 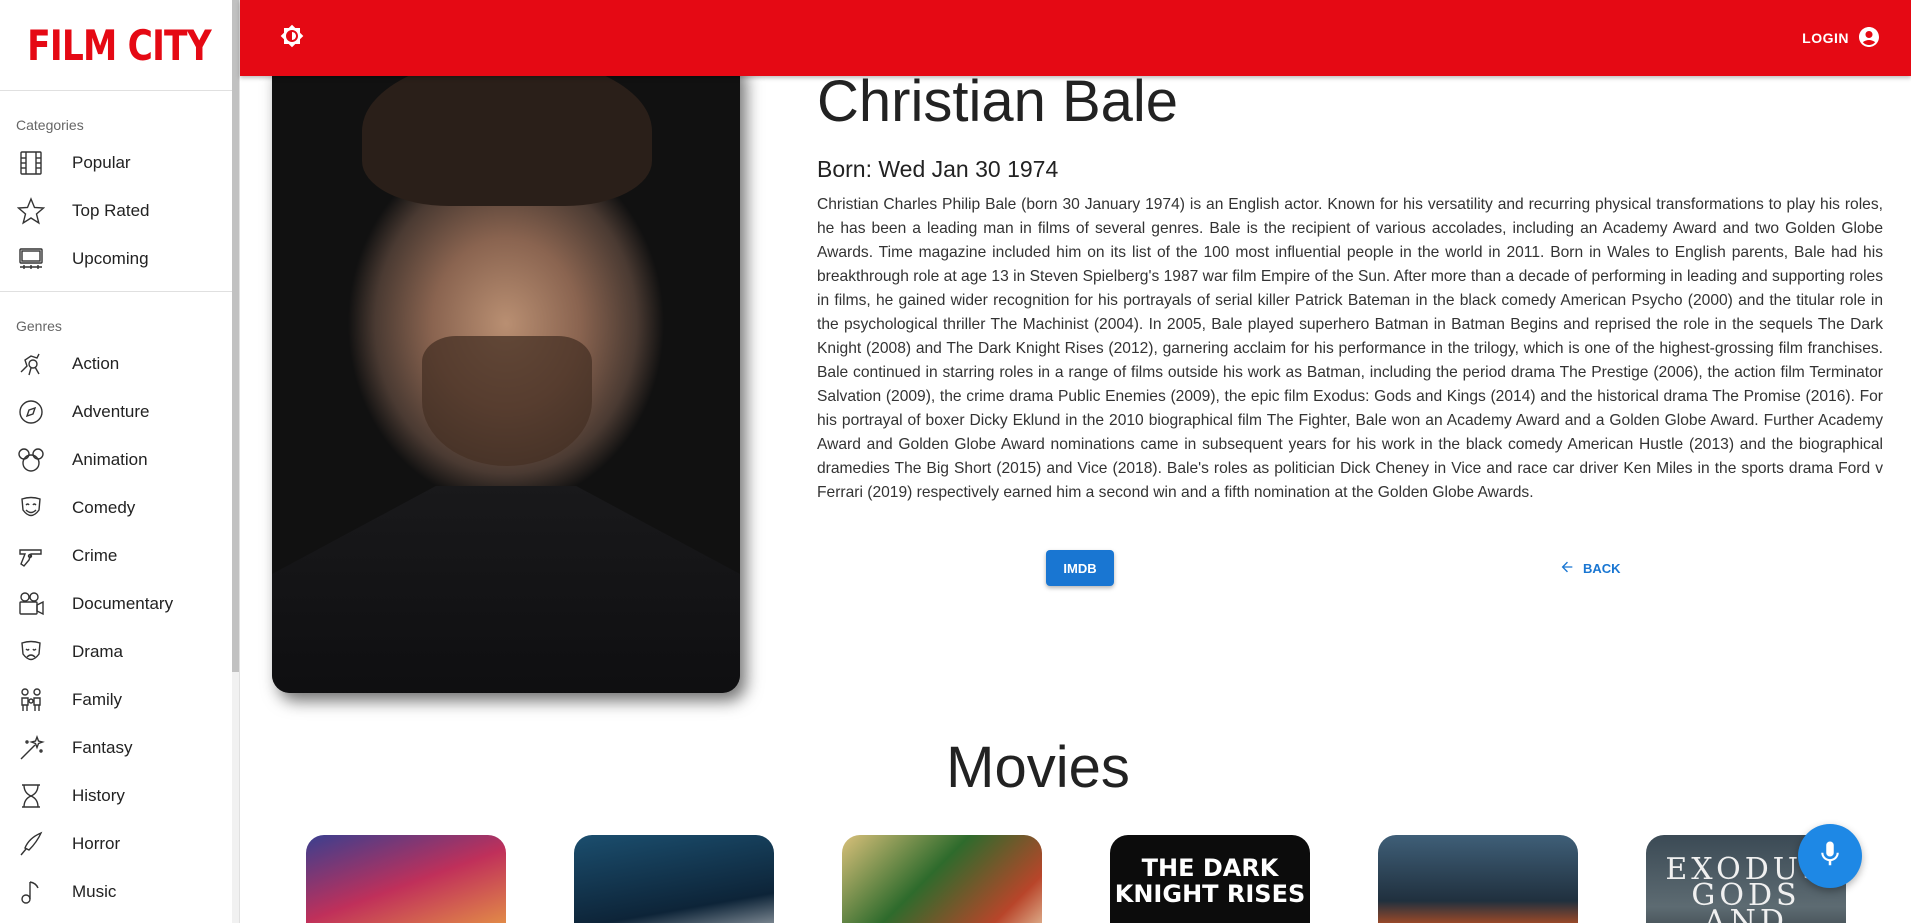 I want to click on genre-item-label: History, so click(x=98, y=795).